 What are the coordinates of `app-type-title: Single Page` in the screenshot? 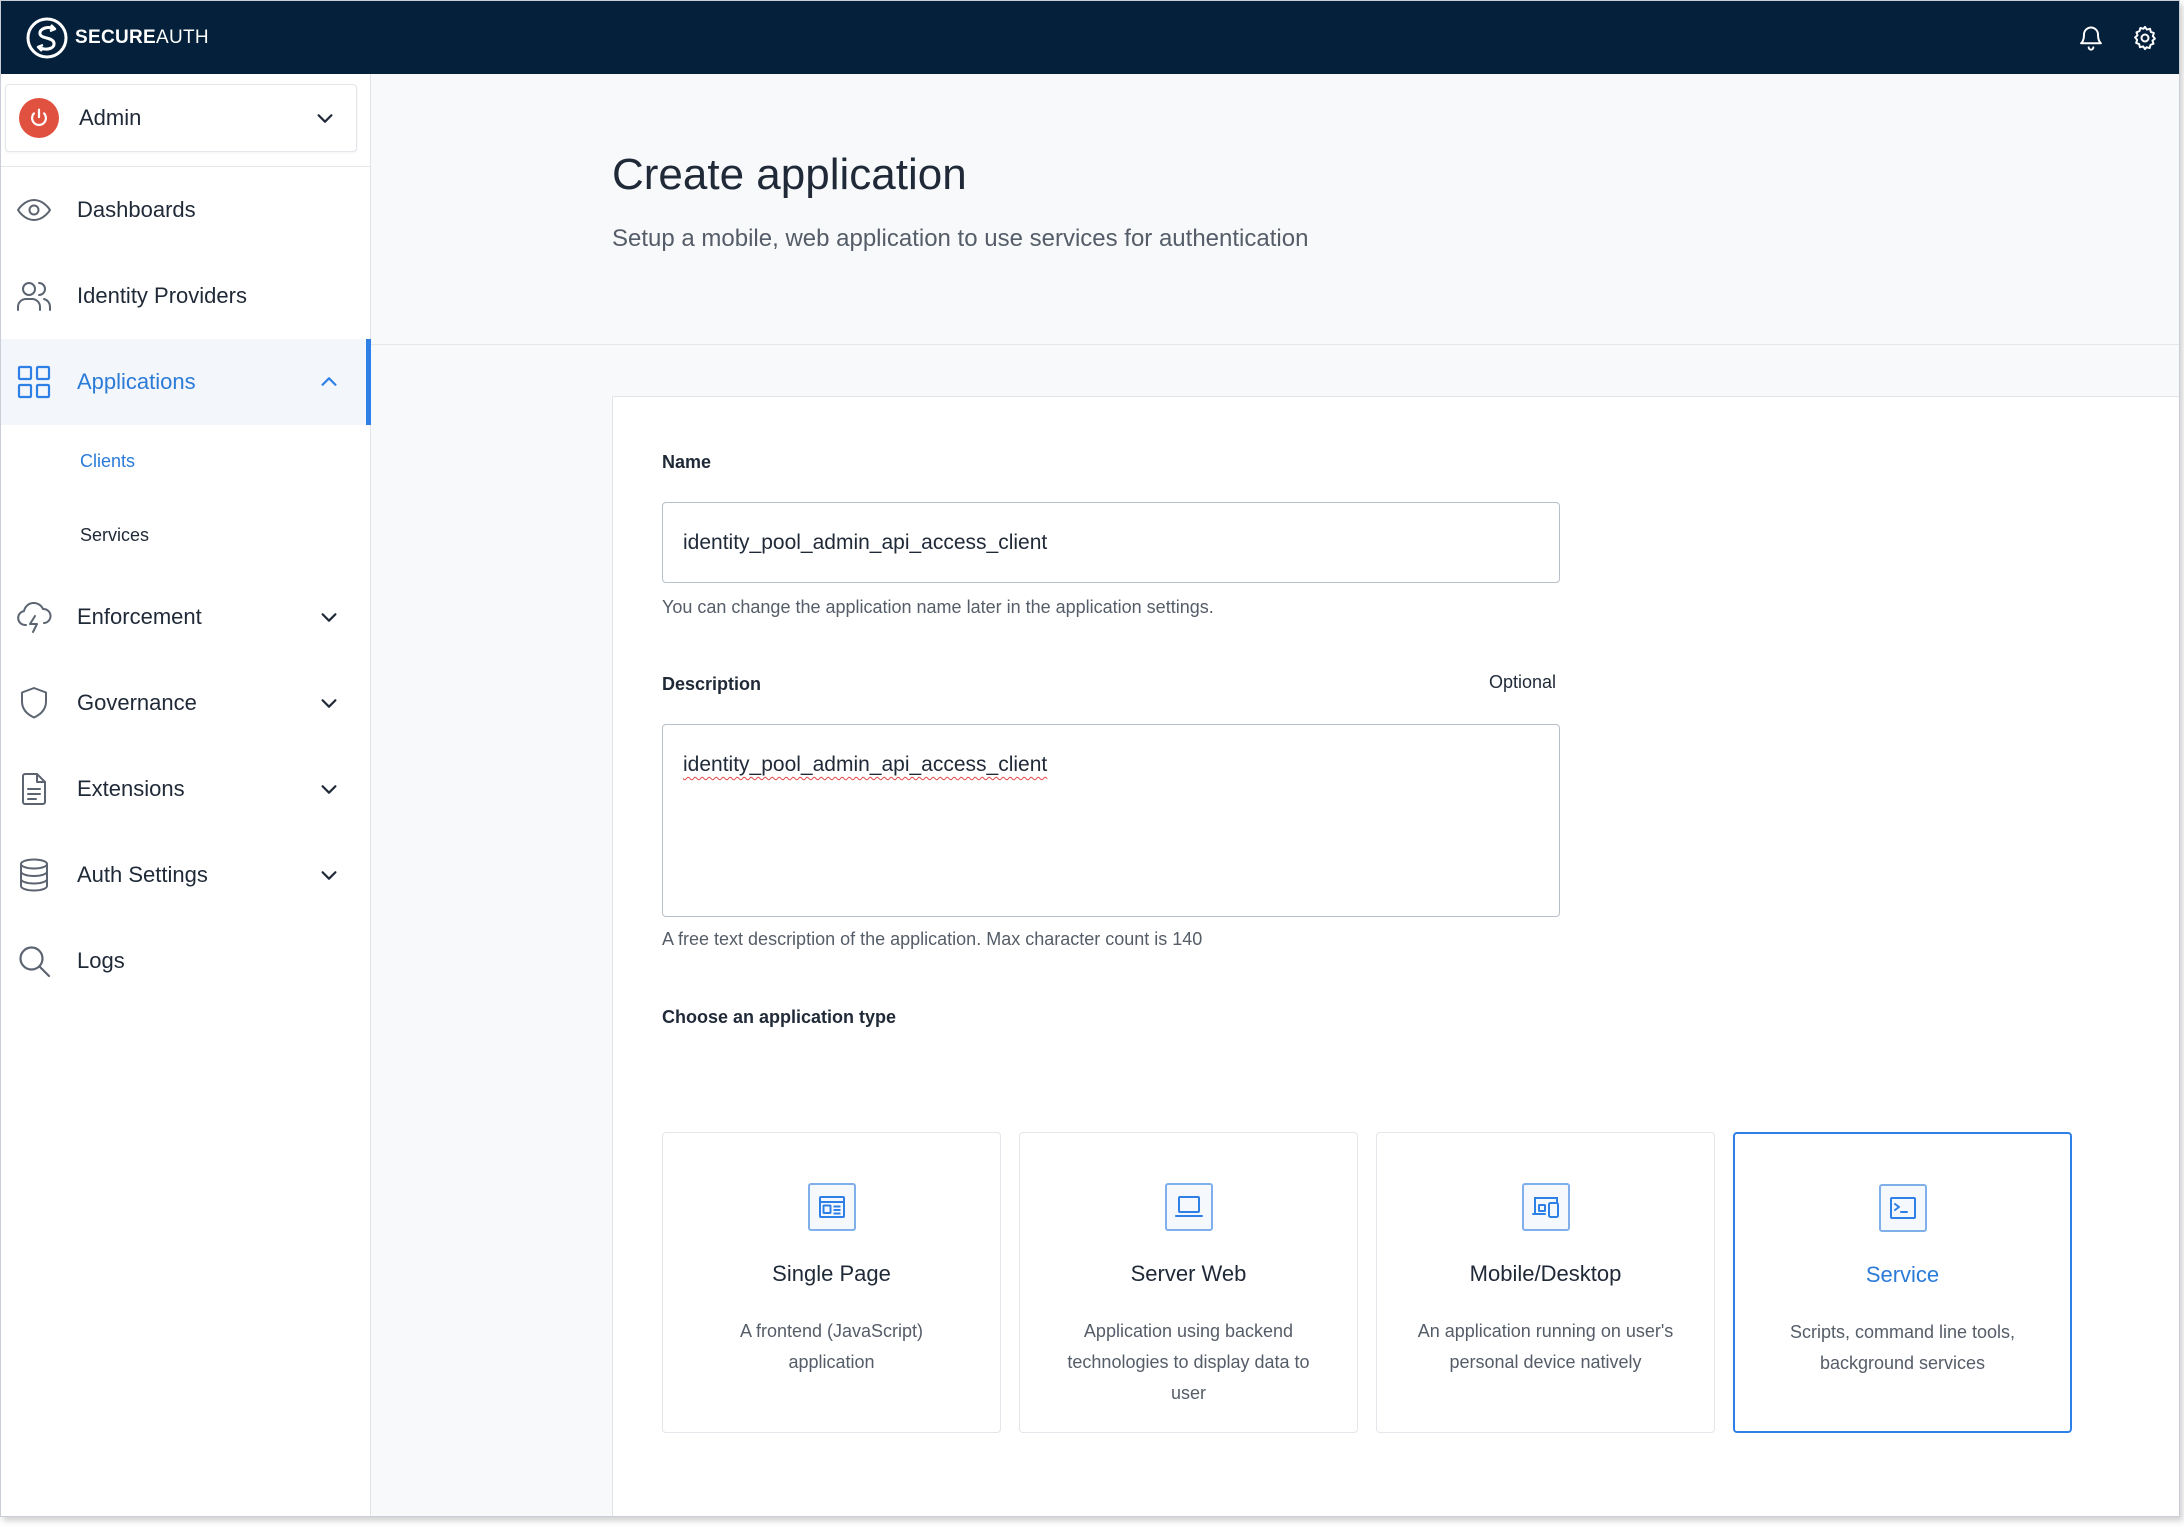 It's located at (831, 1273).